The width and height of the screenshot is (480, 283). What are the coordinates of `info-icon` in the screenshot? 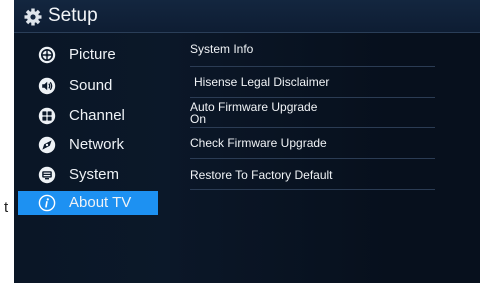 It's located at (47, 203).